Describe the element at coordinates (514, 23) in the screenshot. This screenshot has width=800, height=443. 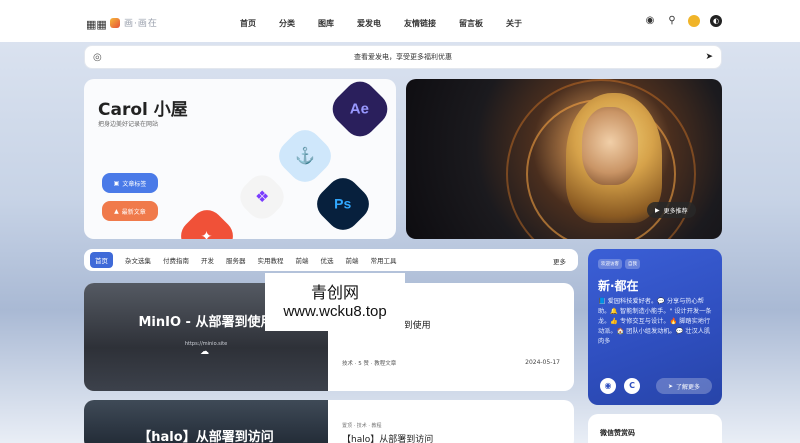
I see `nav-item-about: 关于` at that location.